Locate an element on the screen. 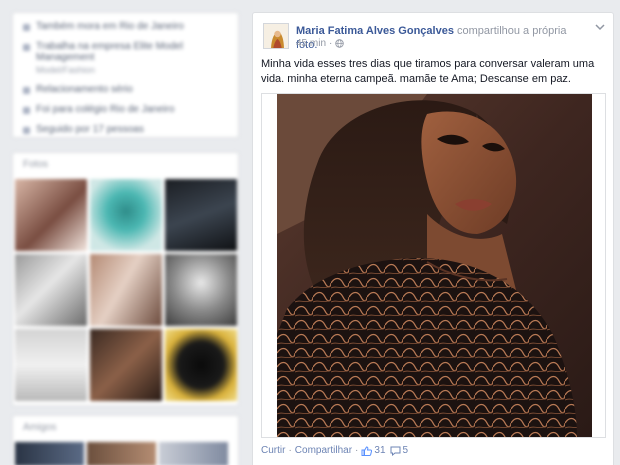  photos-title: Fotos is located at coordinates (125, 169).